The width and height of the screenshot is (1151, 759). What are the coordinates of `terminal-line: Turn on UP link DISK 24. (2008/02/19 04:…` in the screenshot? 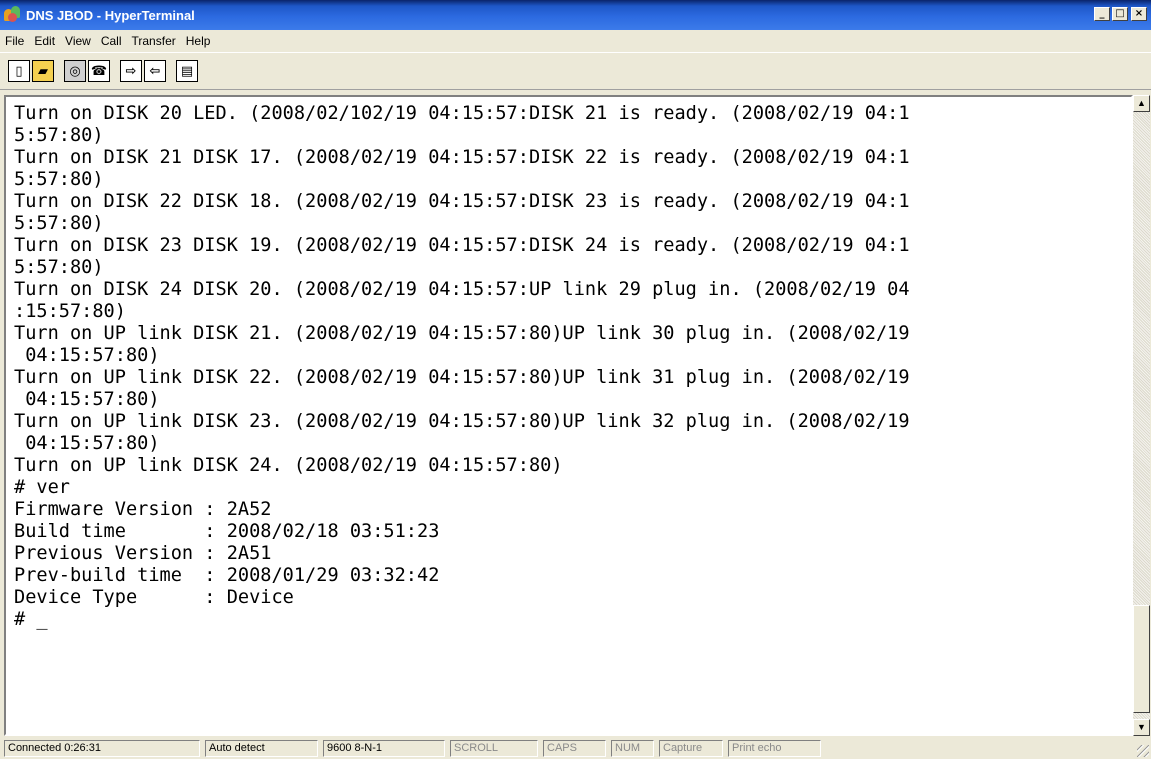 It's located at (288, 465).